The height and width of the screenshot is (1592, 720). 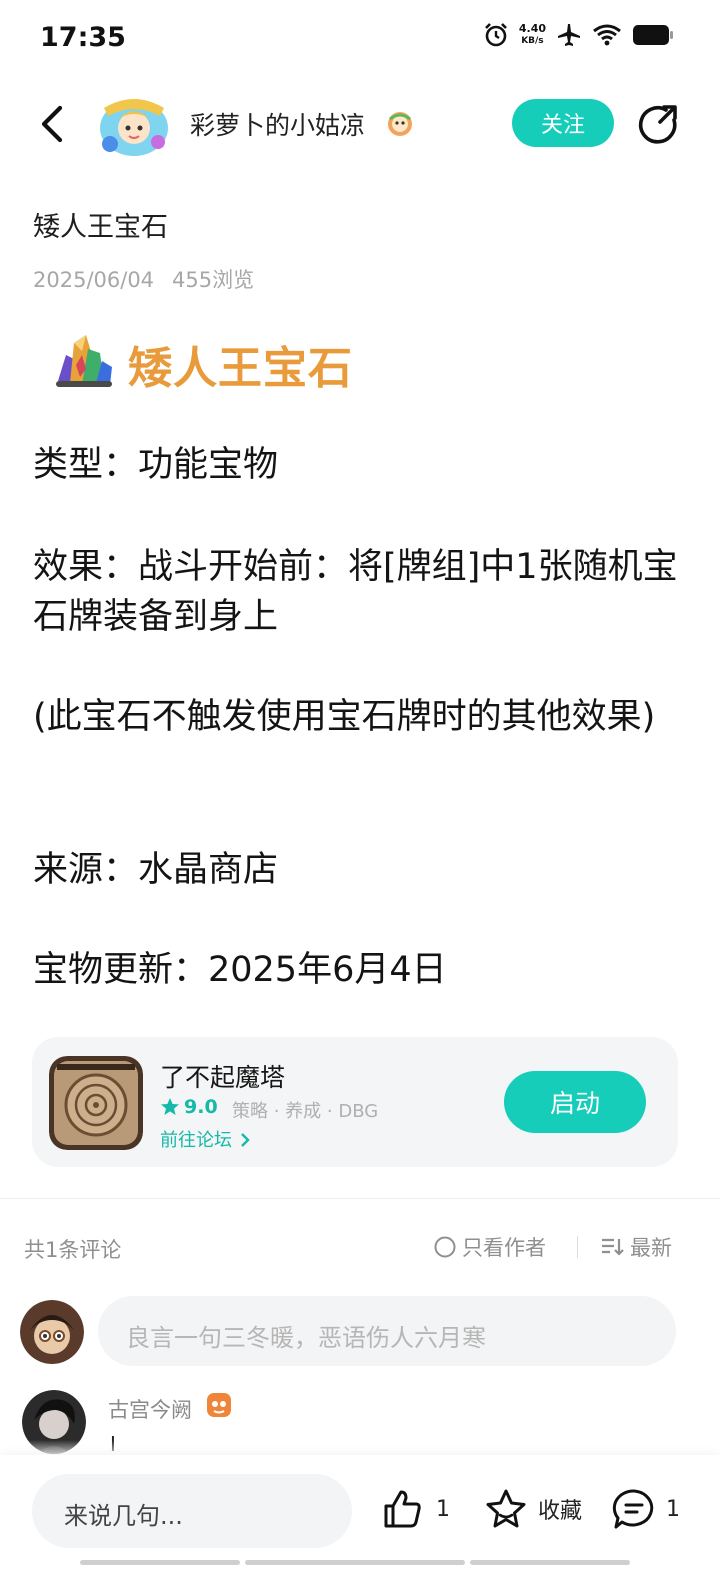 I want to click on favorite-button: 收藏, so click(x=533, y=1509).